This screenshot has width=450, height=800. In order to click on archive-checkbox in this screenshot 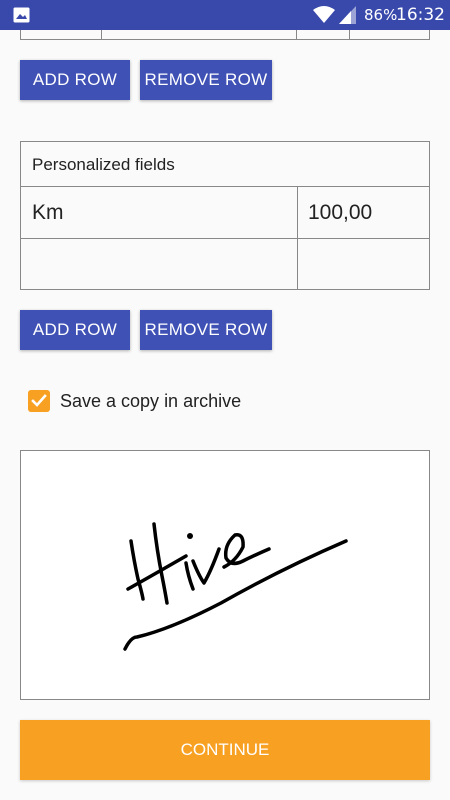, I will do `click(39, 401)`.